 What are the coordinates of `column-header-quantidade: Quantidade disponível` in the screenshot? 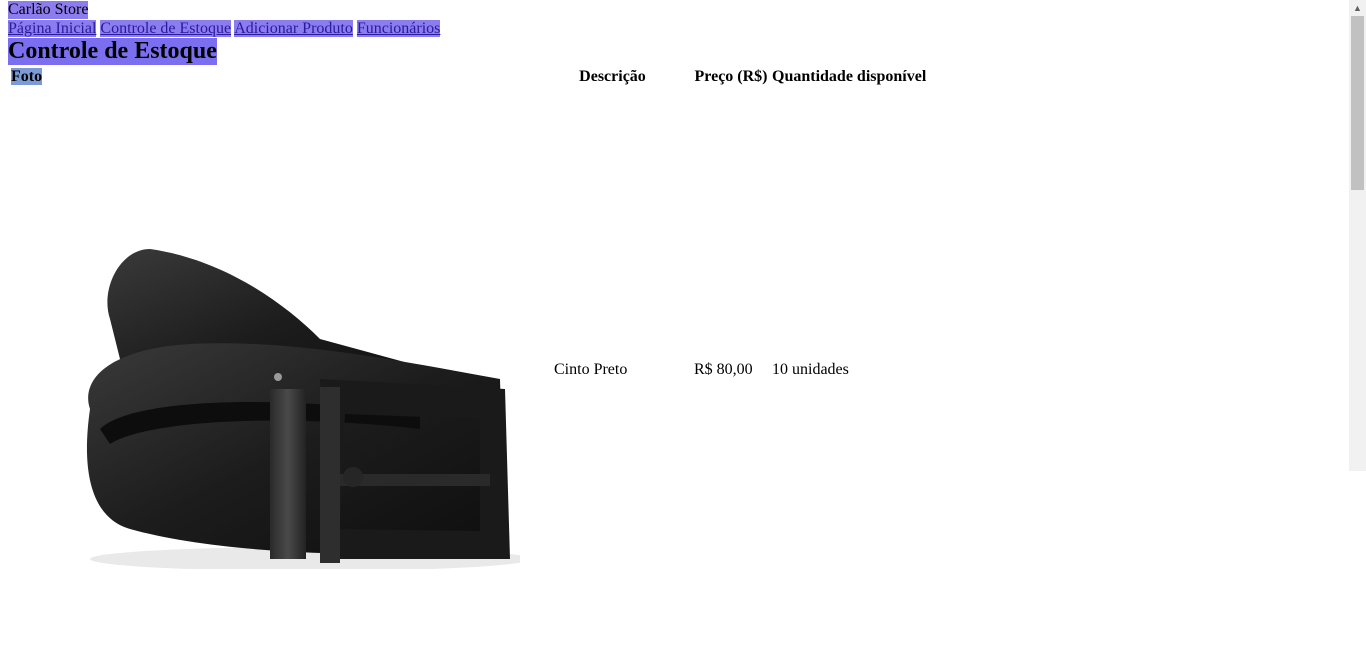 It's located at (849, 76).